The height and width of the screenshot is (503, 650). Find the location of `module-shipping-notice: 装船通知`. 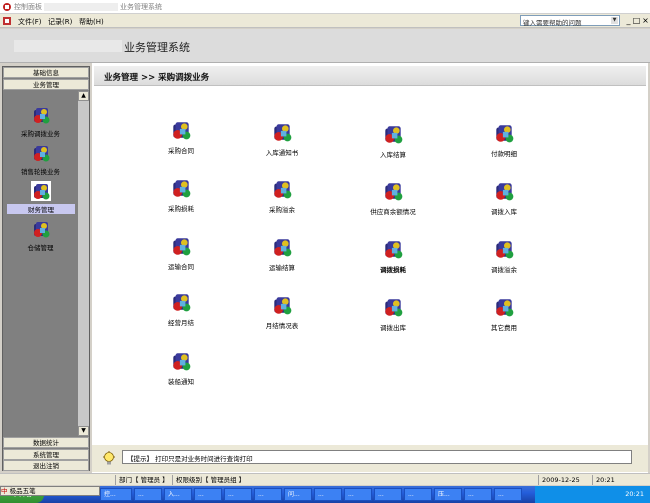

module-shipping-notice: 装船通知 is located at coordinates (181, 368).